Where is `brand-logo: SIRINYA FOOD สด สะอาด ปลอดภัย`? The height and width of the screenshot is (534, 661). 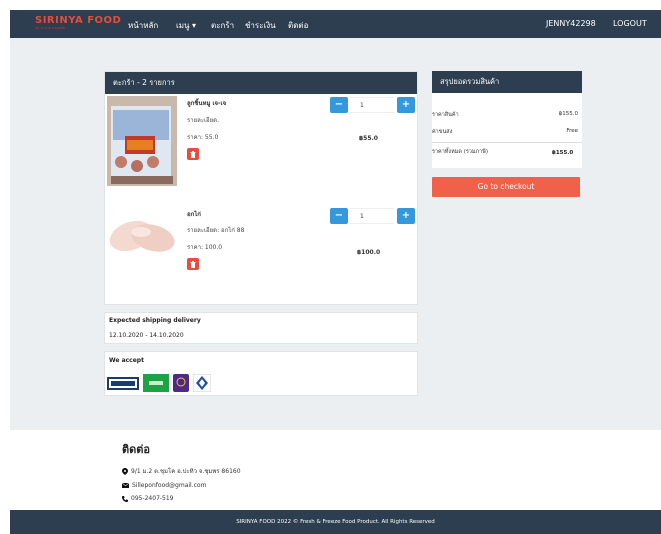 brand-logo: SIRINYA FOOD สด สะอาด ปลอดภัย is located at coordinates (78, 23).